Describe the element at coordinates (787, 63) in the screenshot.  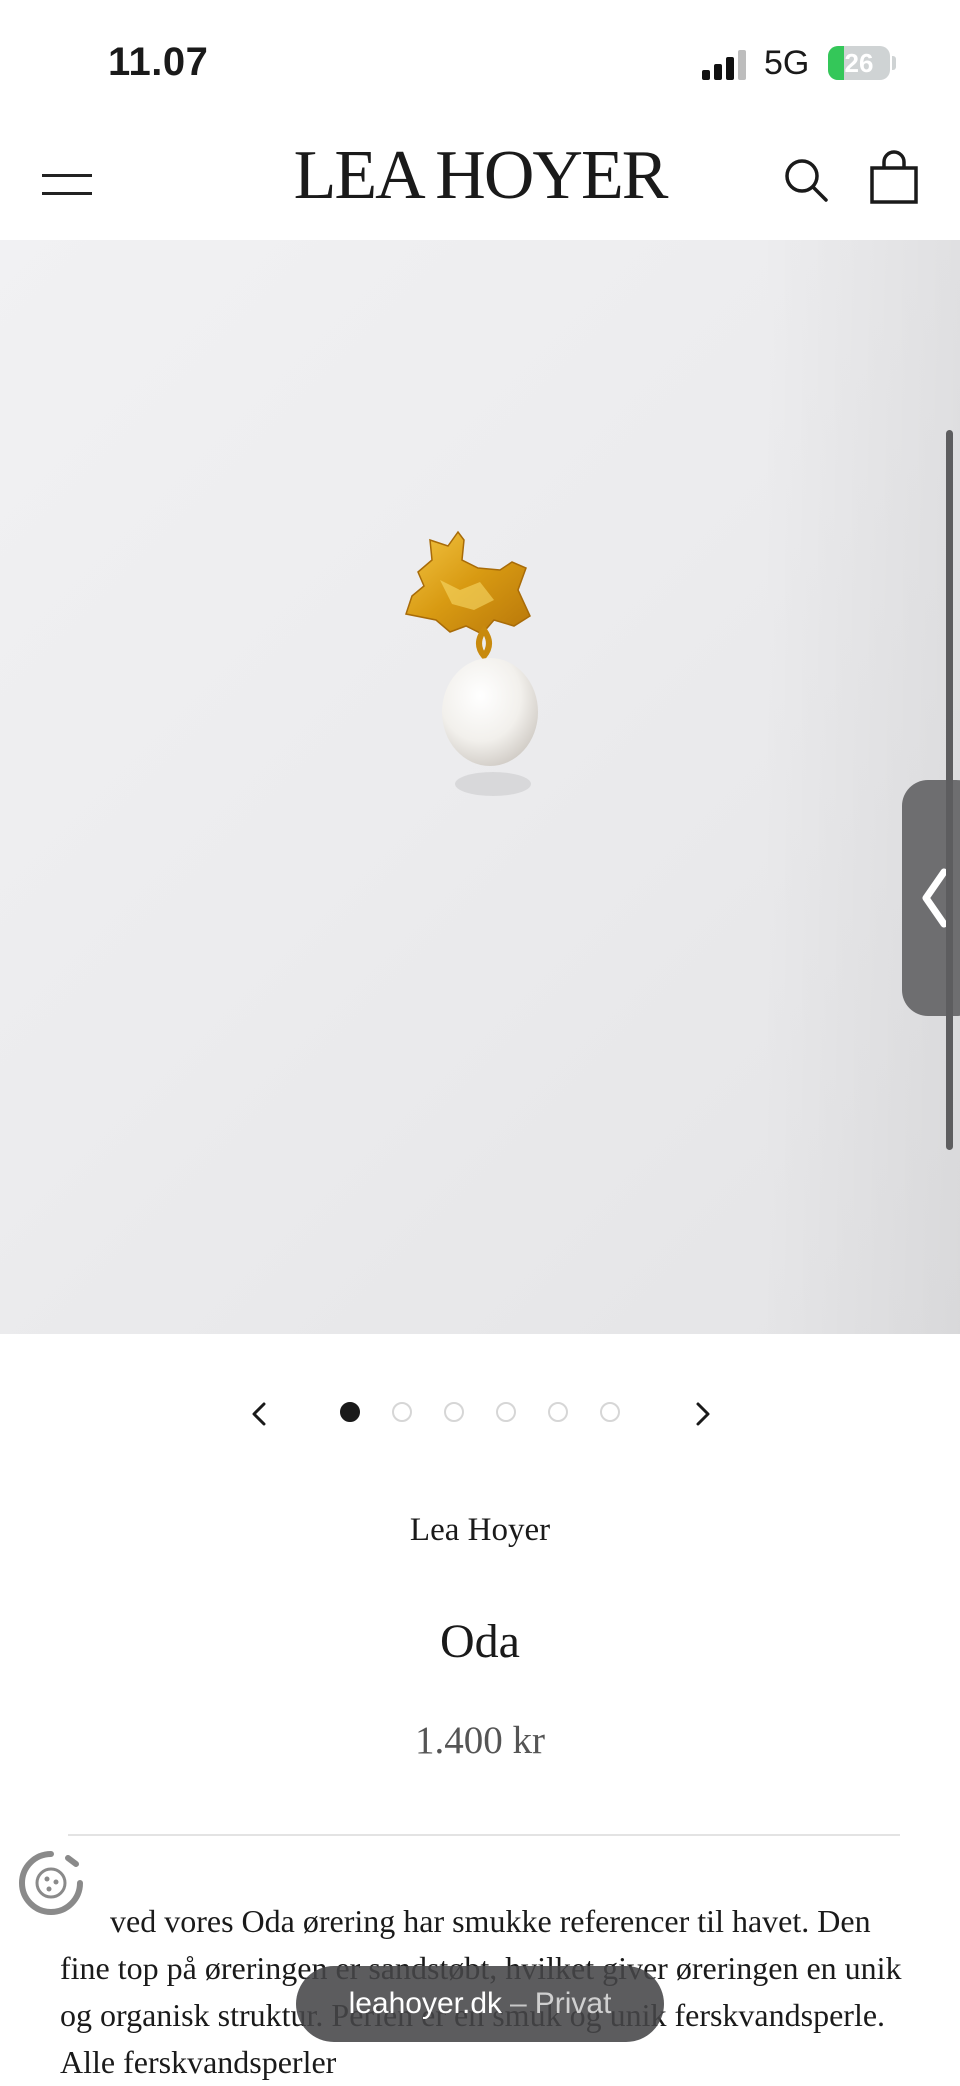
I see `network-type: 5G` at that location.